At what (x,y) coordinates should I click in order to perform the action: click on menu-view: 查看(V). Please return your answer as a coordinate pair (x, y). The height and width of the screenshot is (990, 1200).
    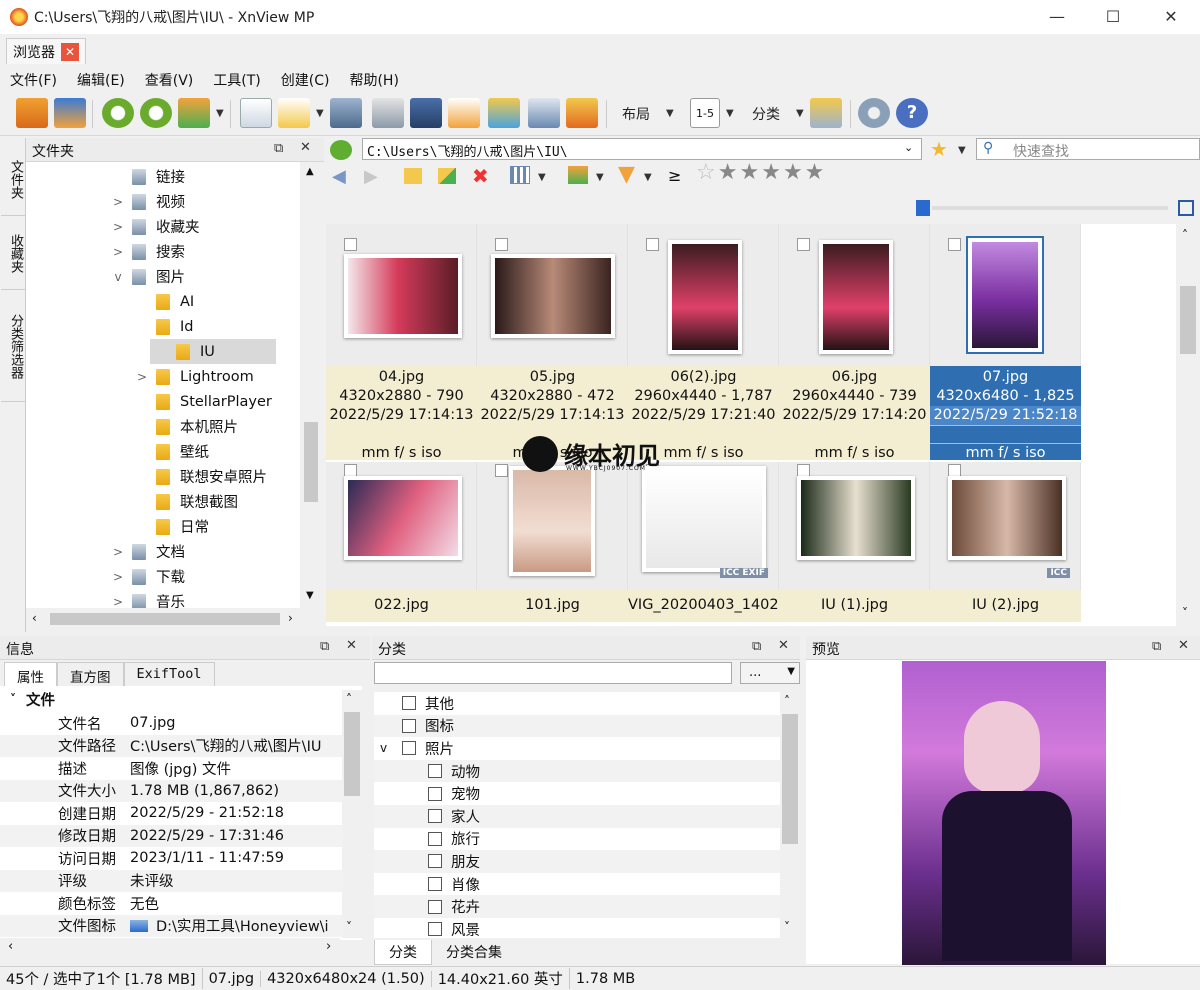
    Looking at the image, I should click on (169, 79).